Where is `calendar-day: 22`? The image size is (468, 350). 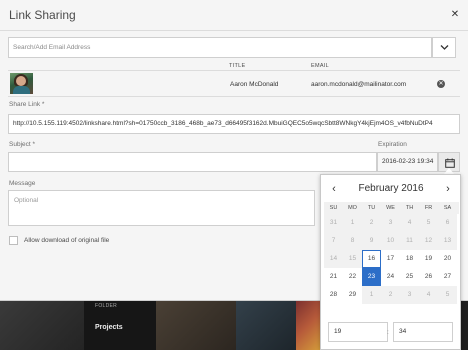 calendar-day: 22 is located at coordinates (352, 277).